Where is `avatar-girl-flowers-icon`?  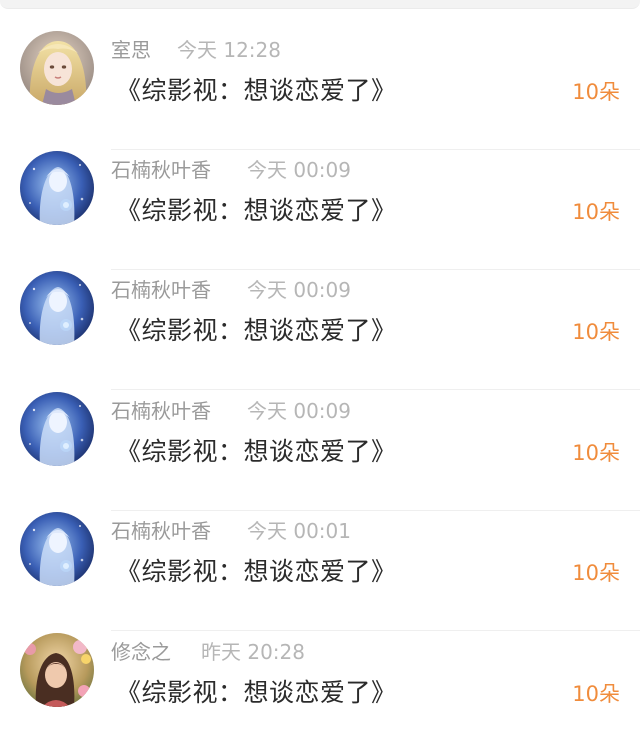
avatar-girl-flowers-icon is located at coordinates (57, 670).